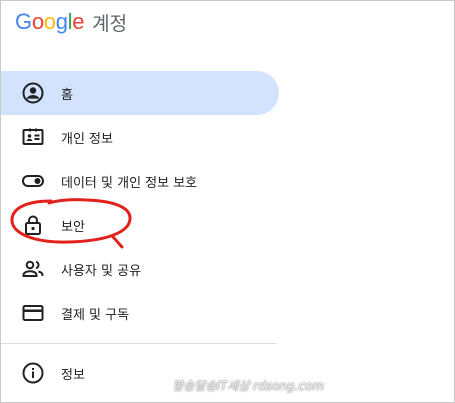  I want to click on sidebar-item-label: 데이터 및 개인 정보 보호, so click(129, 183).